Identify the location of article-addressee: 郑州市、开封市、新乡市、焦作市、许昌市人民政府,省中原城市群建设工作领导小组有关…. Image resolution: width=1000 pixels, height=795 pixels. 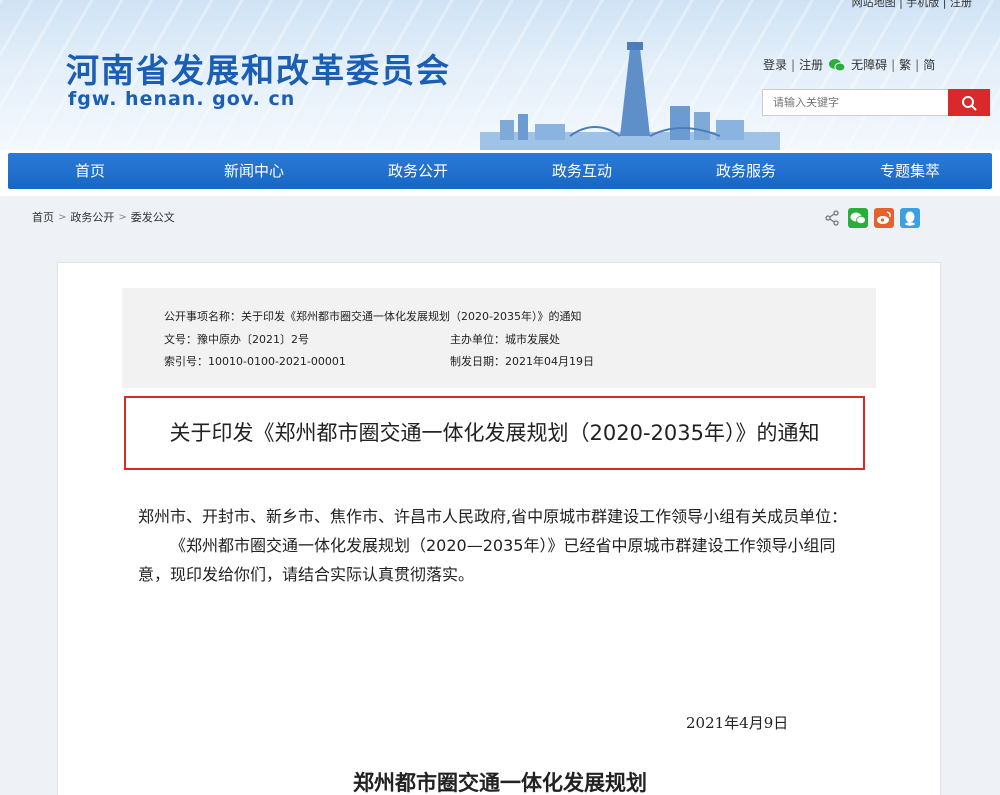
(493, 516).